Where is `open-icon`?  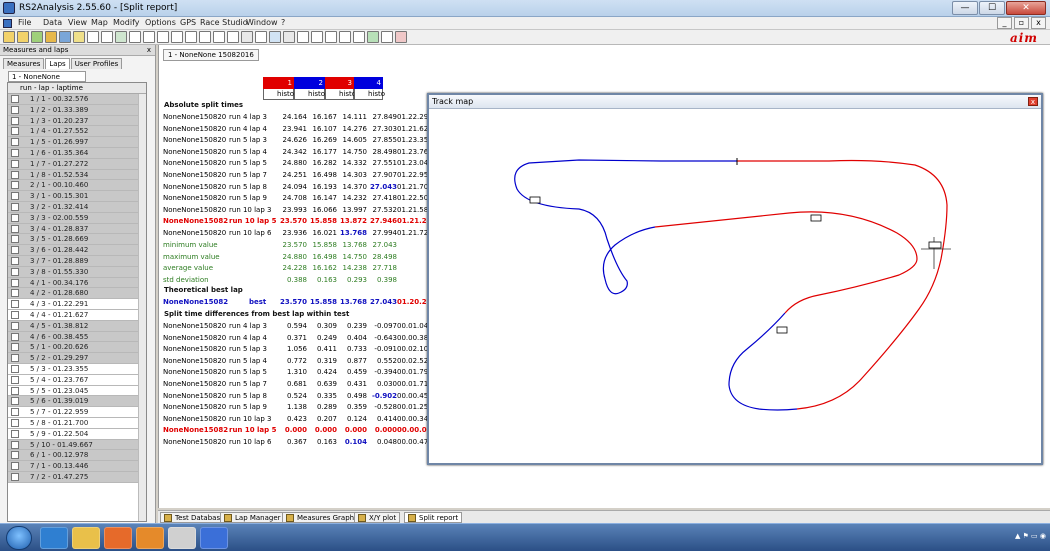 open-icon is located at coordinates (9, 37).